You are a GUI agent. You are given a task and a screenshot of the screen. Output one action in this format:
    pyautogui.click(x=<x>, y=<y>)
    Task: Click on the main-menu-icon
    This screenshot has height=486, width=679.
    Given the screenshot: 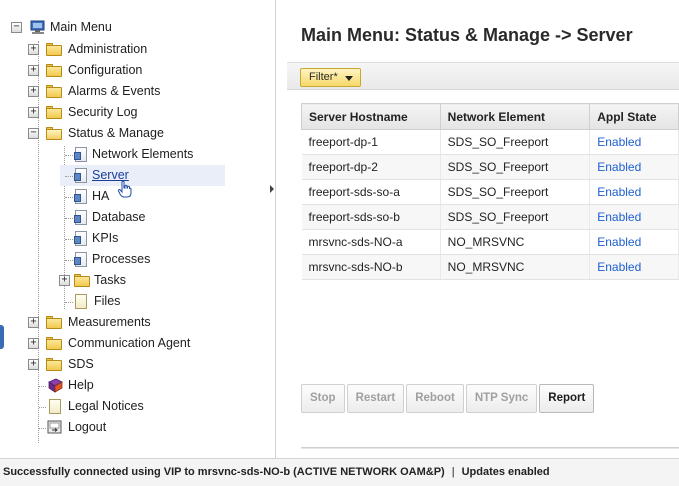 What is the action you would take?
    pyautogui.click(x=38, y=27)
    